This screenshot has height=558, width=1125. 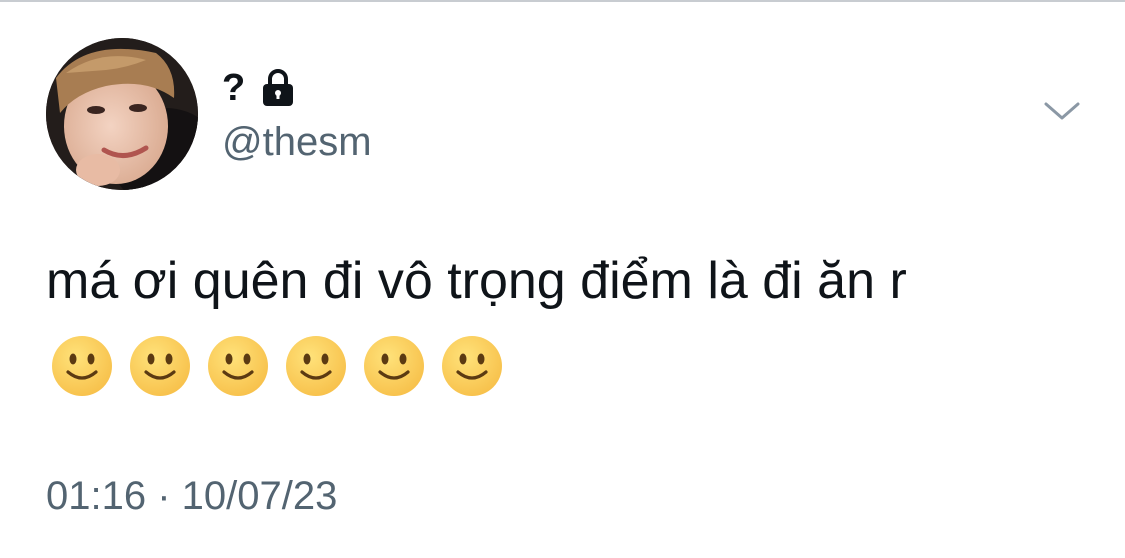 What do you see at coordinates (191, 496) in the screenshot?
I see `tweet-timestamp: 01:16 · 10/07/23` at bounding box center [191, 496].